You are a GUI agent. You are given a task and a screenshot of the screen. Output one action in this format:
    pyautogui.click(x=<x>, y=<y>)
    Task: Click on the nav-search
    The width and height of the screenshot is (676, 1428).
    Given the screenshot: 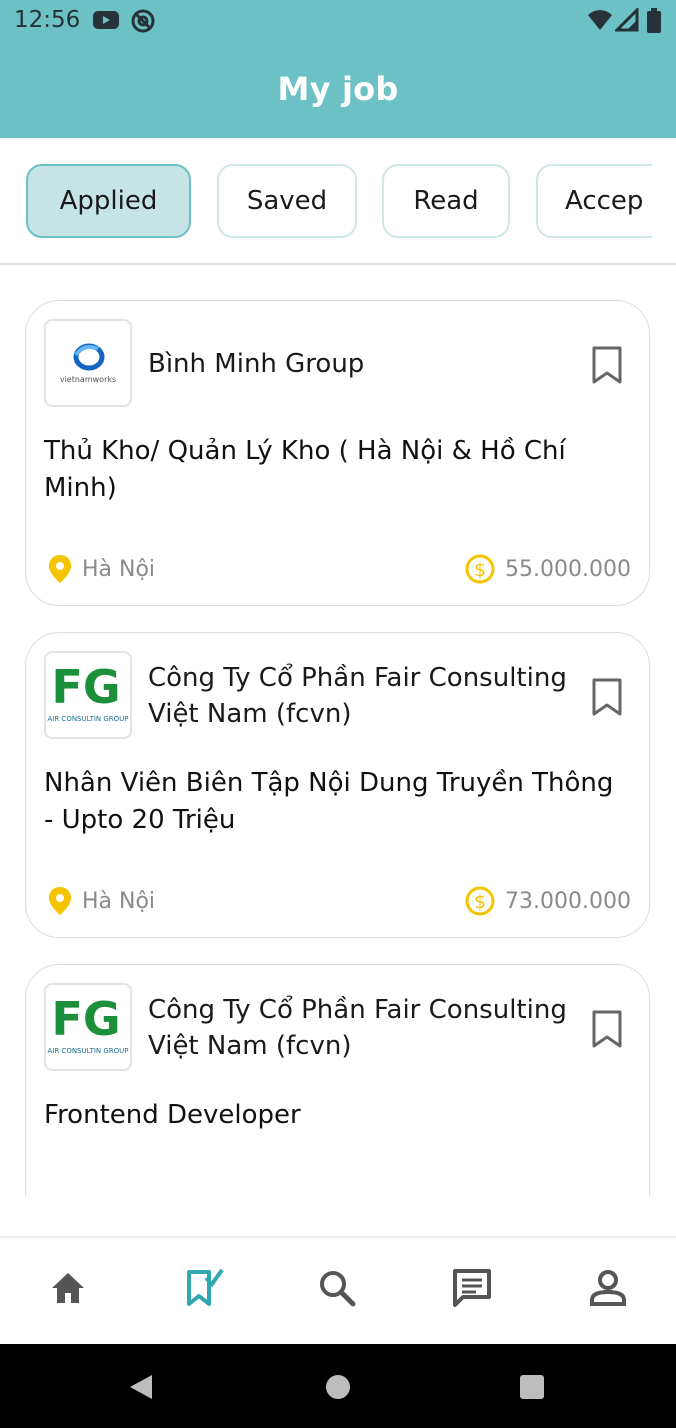 What is the action you would take?
    pyautogui.click(x=337, y=1288)
    